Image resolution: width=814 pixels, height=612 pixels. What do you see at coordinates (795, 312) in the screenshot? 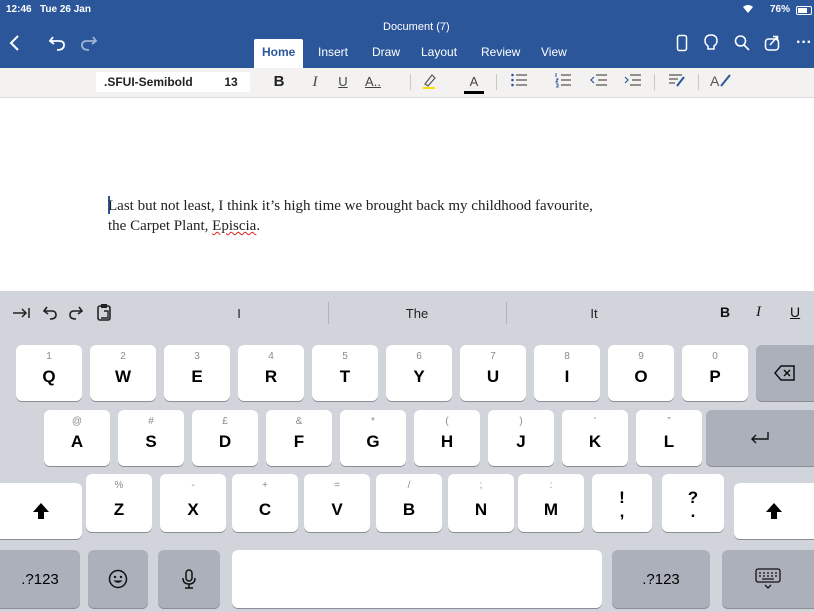
I see `keyboard-underline-button: U` at bounding box center [795, 312].